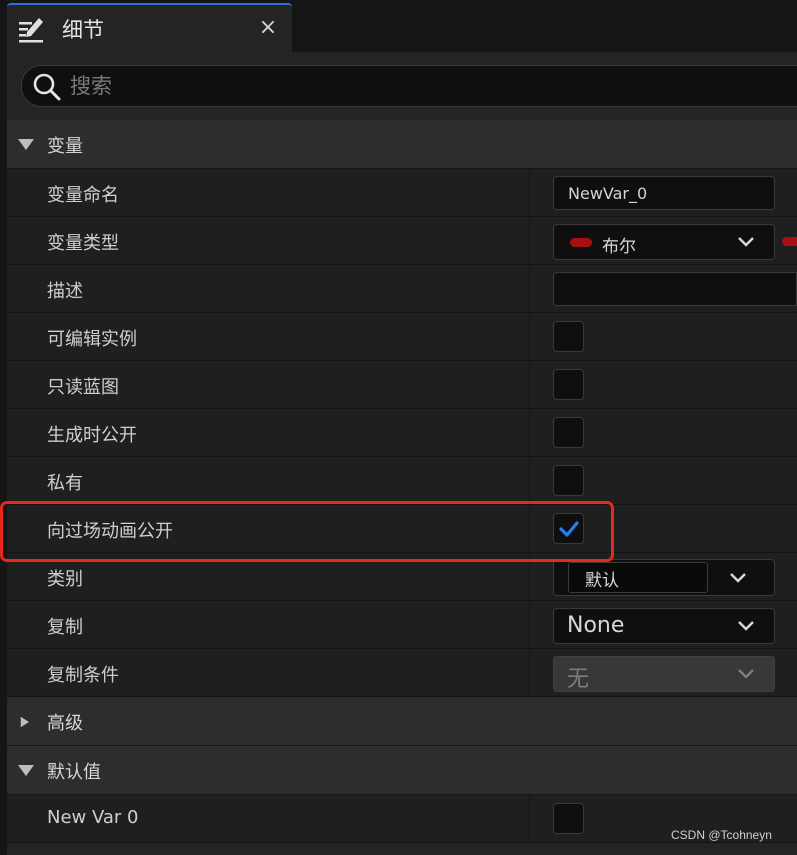 The image size is (797, 855). Describe the element at coordinates (83, 675) in the screenshot. I see `property-label: 复制条件` at that location.